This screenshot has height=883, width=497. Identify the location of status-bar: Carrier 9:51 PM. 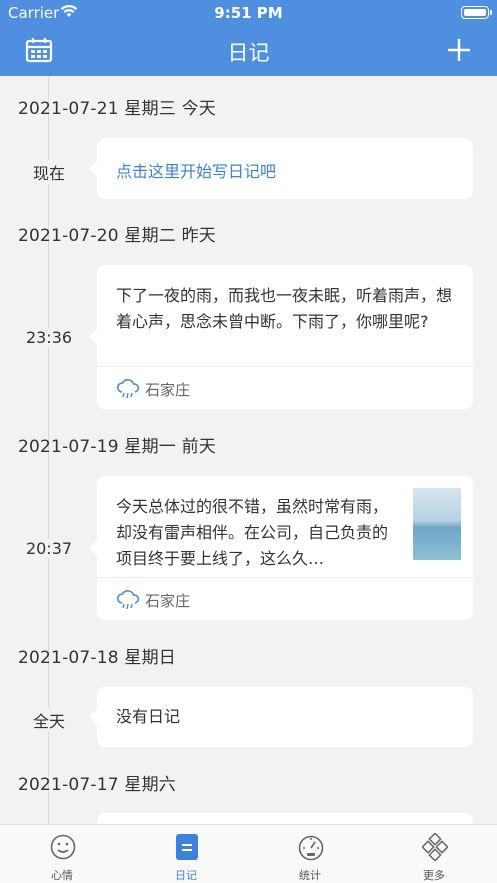
(248, 13).